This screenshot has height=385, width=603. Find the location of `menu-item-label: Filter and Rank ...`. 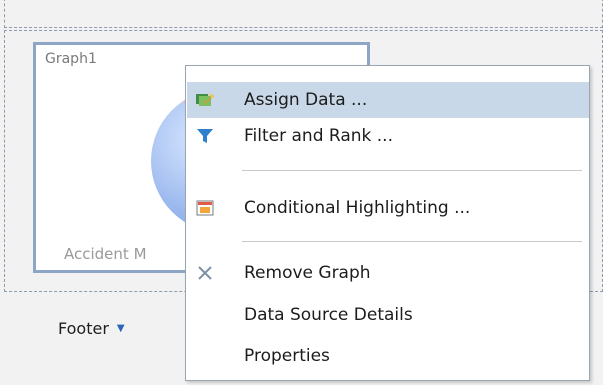

menu-item-label: Filter and Rank ... is located at coordinates (318, 136).